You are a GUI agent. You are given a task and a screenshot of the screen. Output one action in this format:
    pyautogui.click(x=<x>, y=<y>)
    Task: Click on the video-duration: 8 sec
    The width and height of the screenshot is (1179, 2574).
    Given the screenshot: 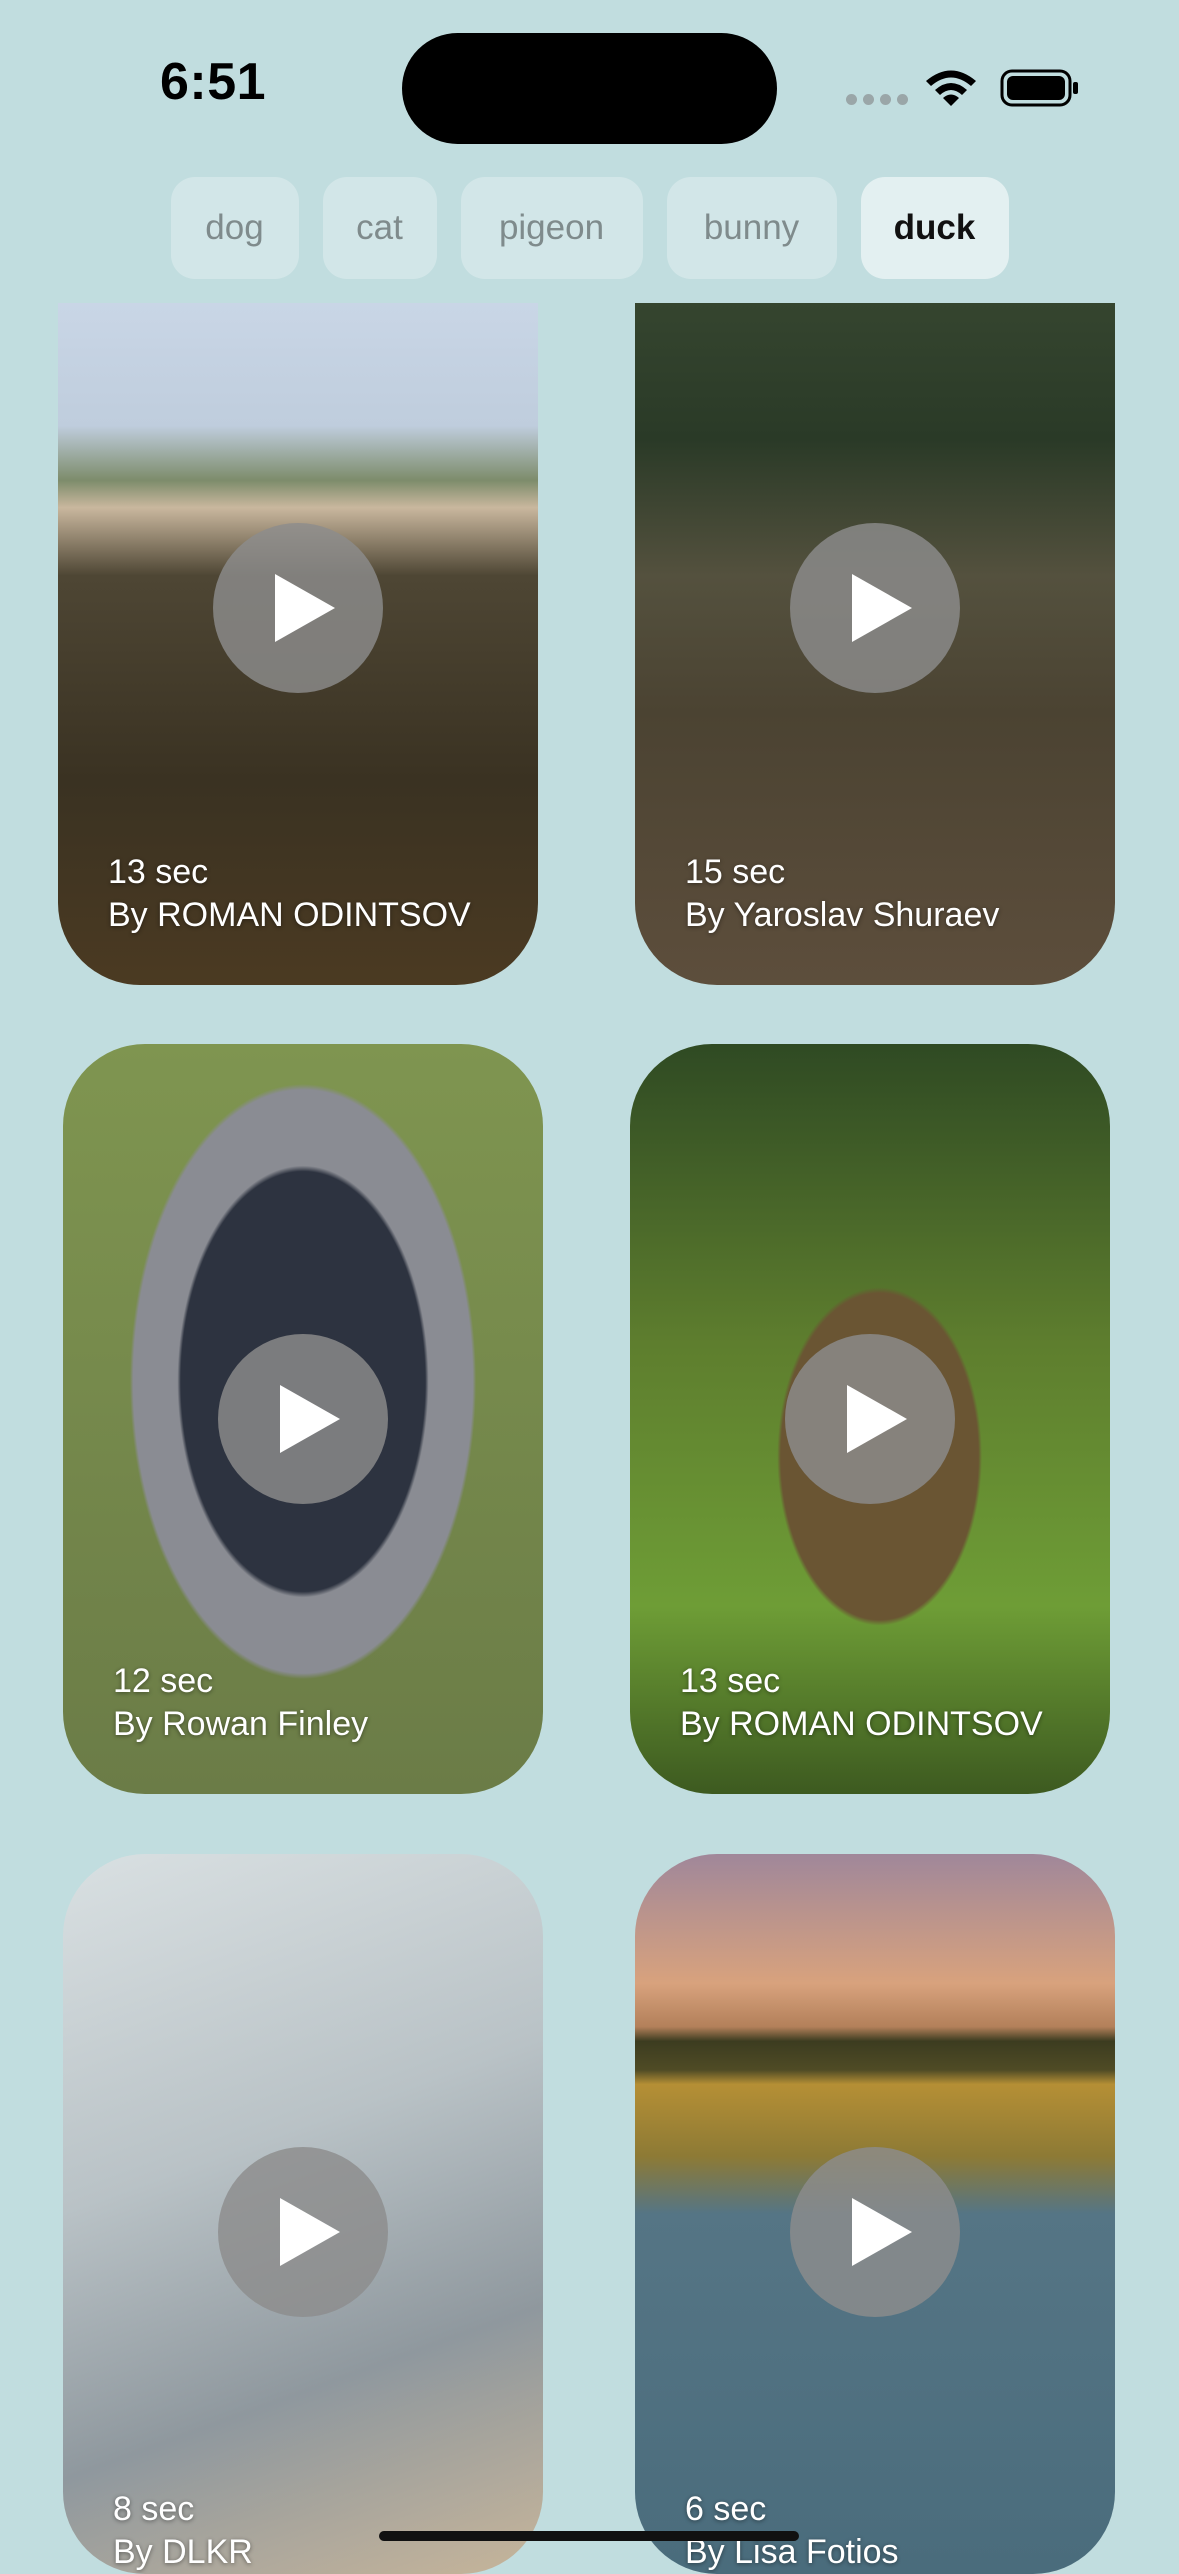 What is the action you would take?
    pyautogui.click(x=154, y=2509)
    